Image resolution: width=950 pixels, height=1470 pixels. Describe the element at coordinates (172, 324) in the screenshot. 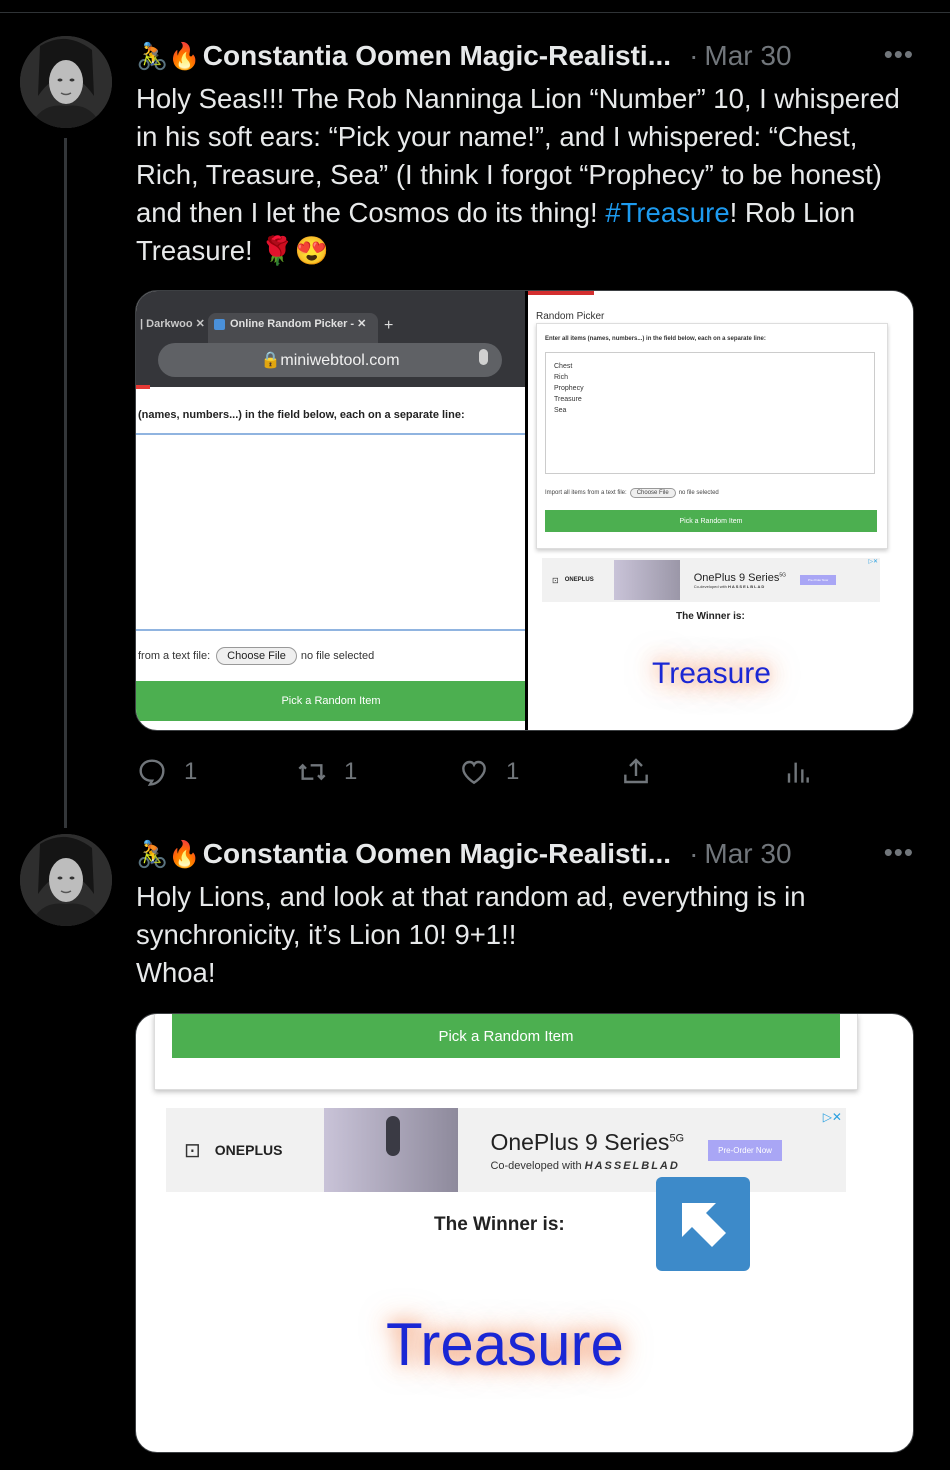

I see `tab-darkwood: | Darkwoo ✕` at that location.